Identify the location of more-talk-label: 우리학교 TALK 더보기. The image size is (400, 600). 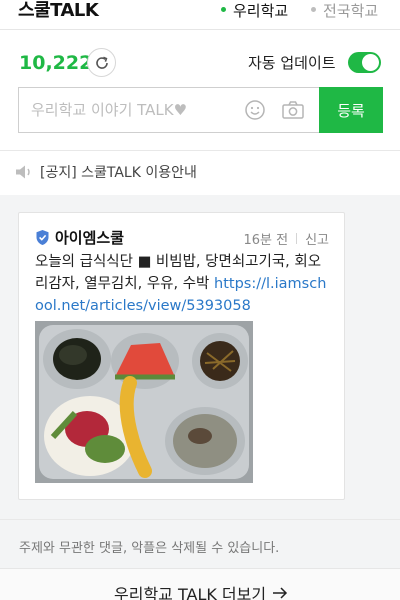
(190, 592).